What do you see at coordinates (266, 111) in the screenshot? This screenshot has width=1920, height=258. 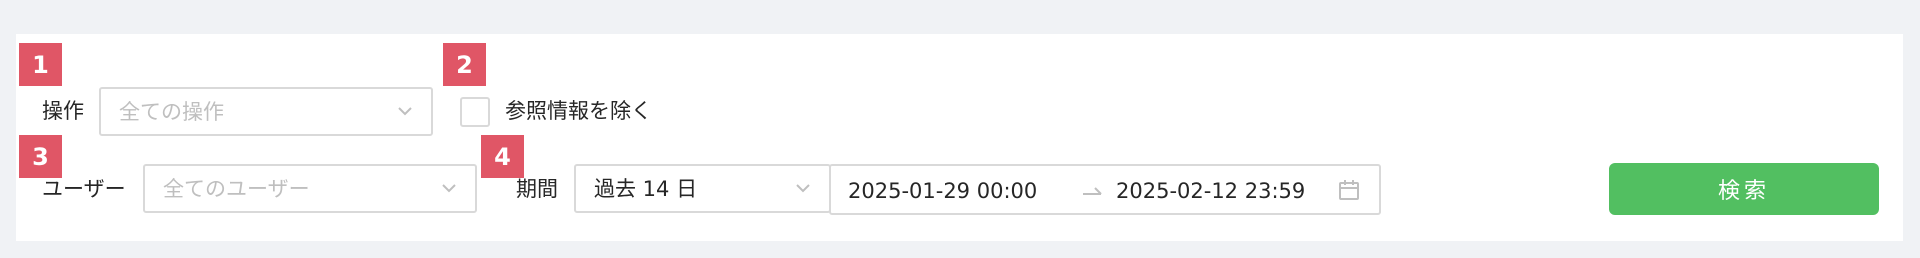 I see `operation-select: 全ての操作` at bounding box center [266, 111].